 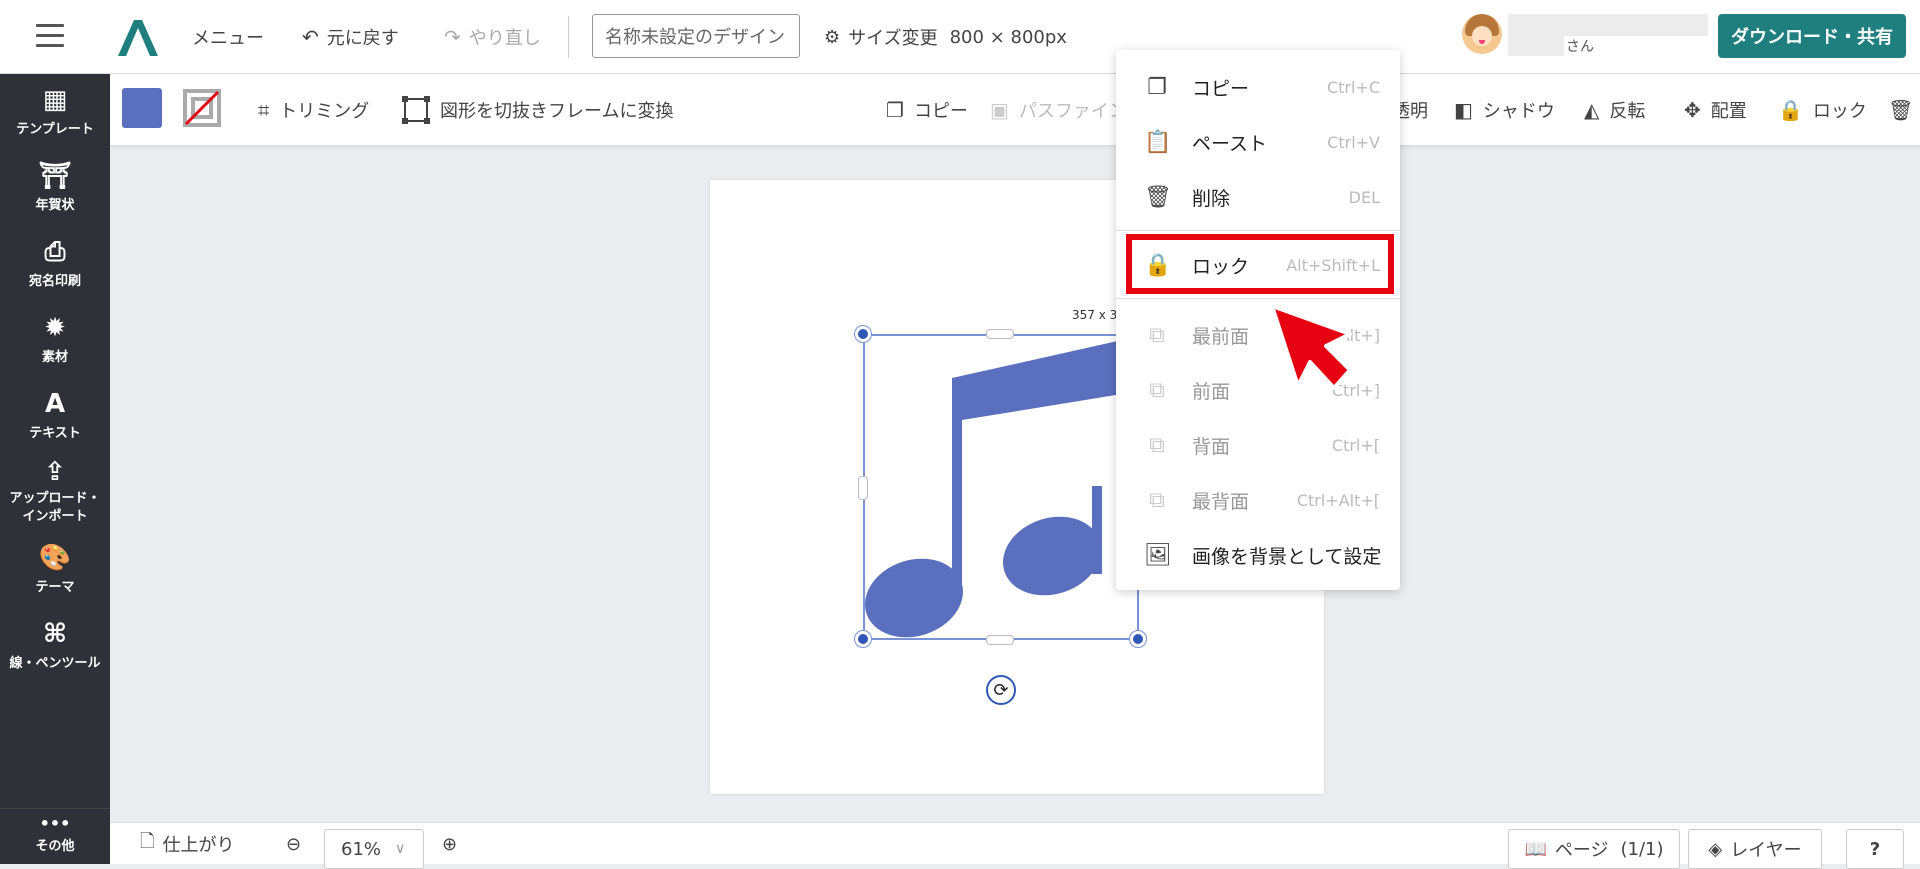 What do you see at coordinates (1157, 335) in the screenshot?
I see `bring-to-front-icon: ⧉` at bounding box center [1157, 335].